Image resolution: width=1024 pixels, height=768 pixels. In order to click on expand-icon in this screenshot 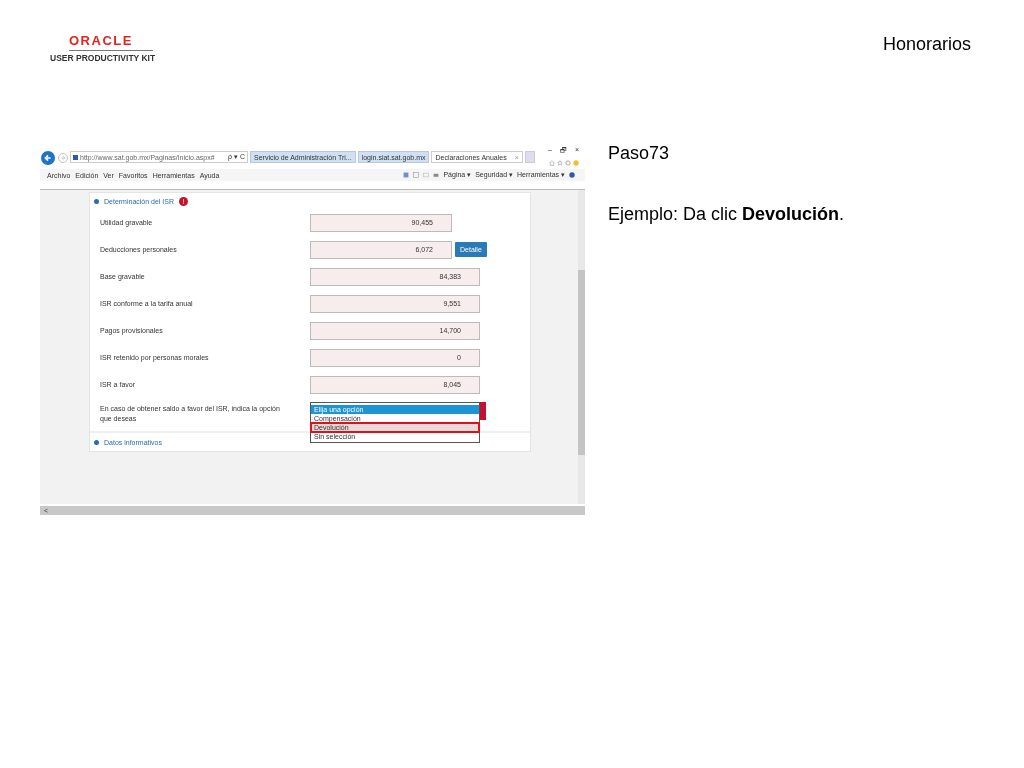, I will do `click(96, 442)`.